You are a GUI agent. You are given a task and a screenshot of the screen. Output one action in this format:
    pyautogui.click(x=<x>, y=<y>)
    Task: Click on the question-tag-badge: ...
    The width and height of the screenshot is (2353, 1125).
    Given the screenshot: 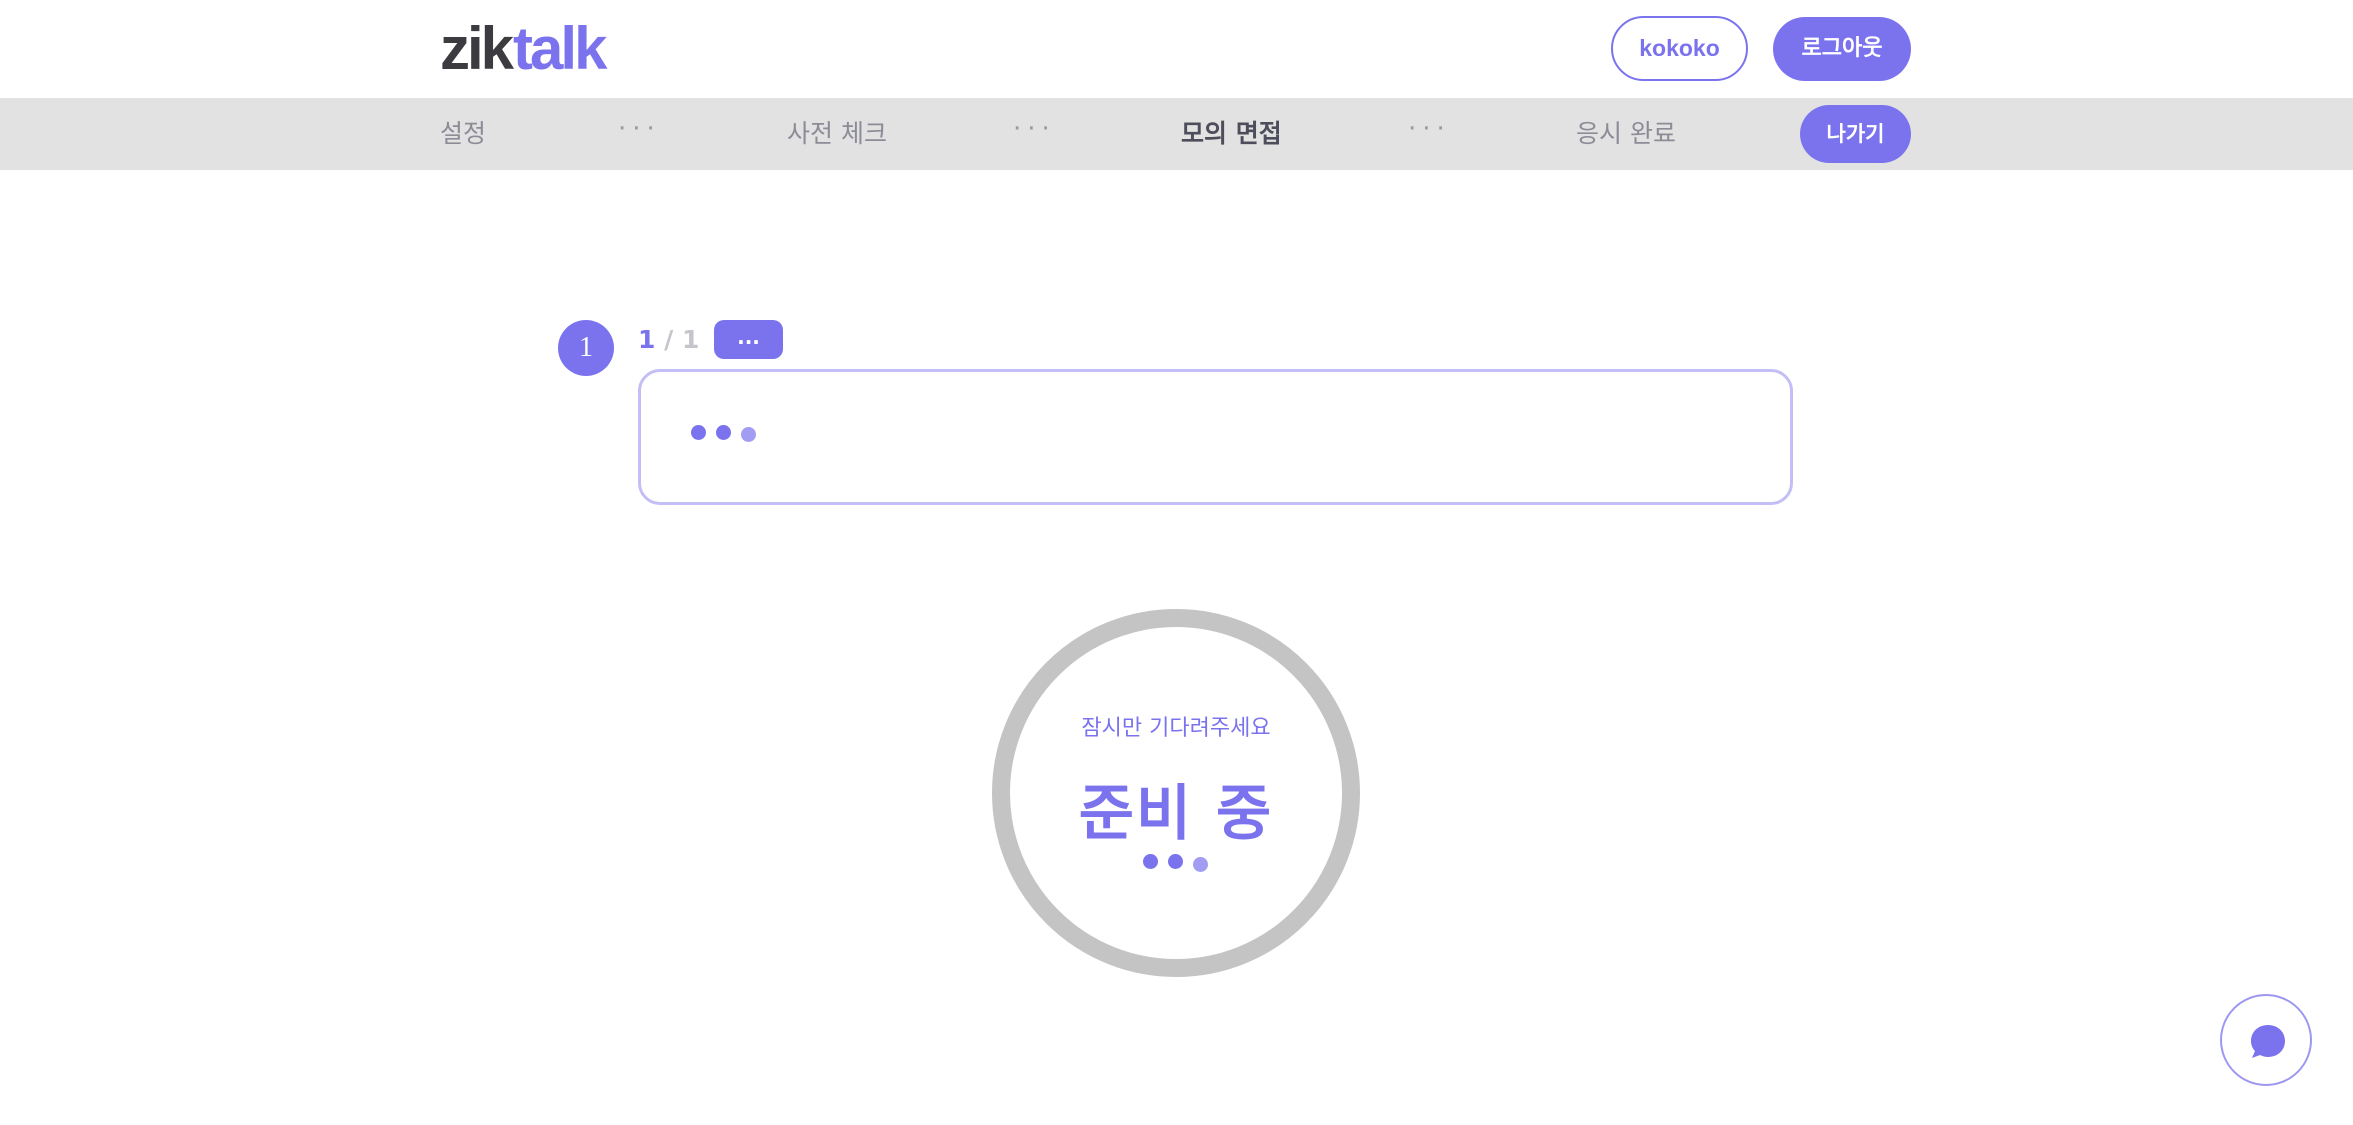 What is the action you would take?
    pyautogui.click(x=748, y=339)
    